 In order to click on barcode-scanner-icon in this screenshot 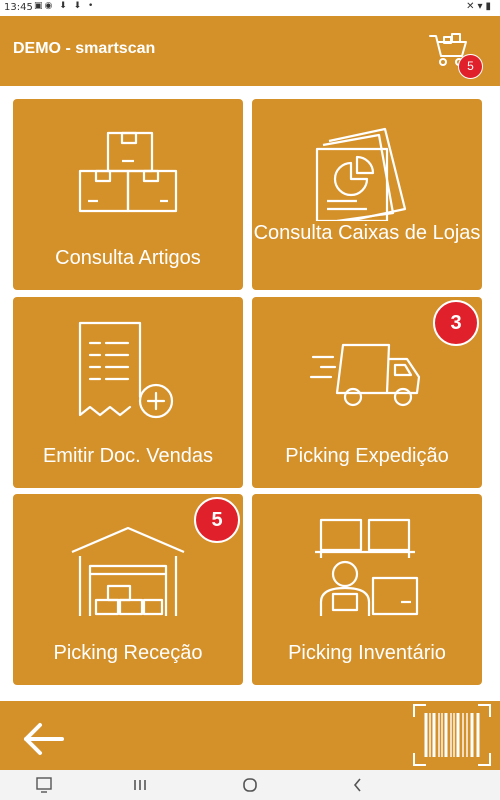, I will do `click(452, 735)`.